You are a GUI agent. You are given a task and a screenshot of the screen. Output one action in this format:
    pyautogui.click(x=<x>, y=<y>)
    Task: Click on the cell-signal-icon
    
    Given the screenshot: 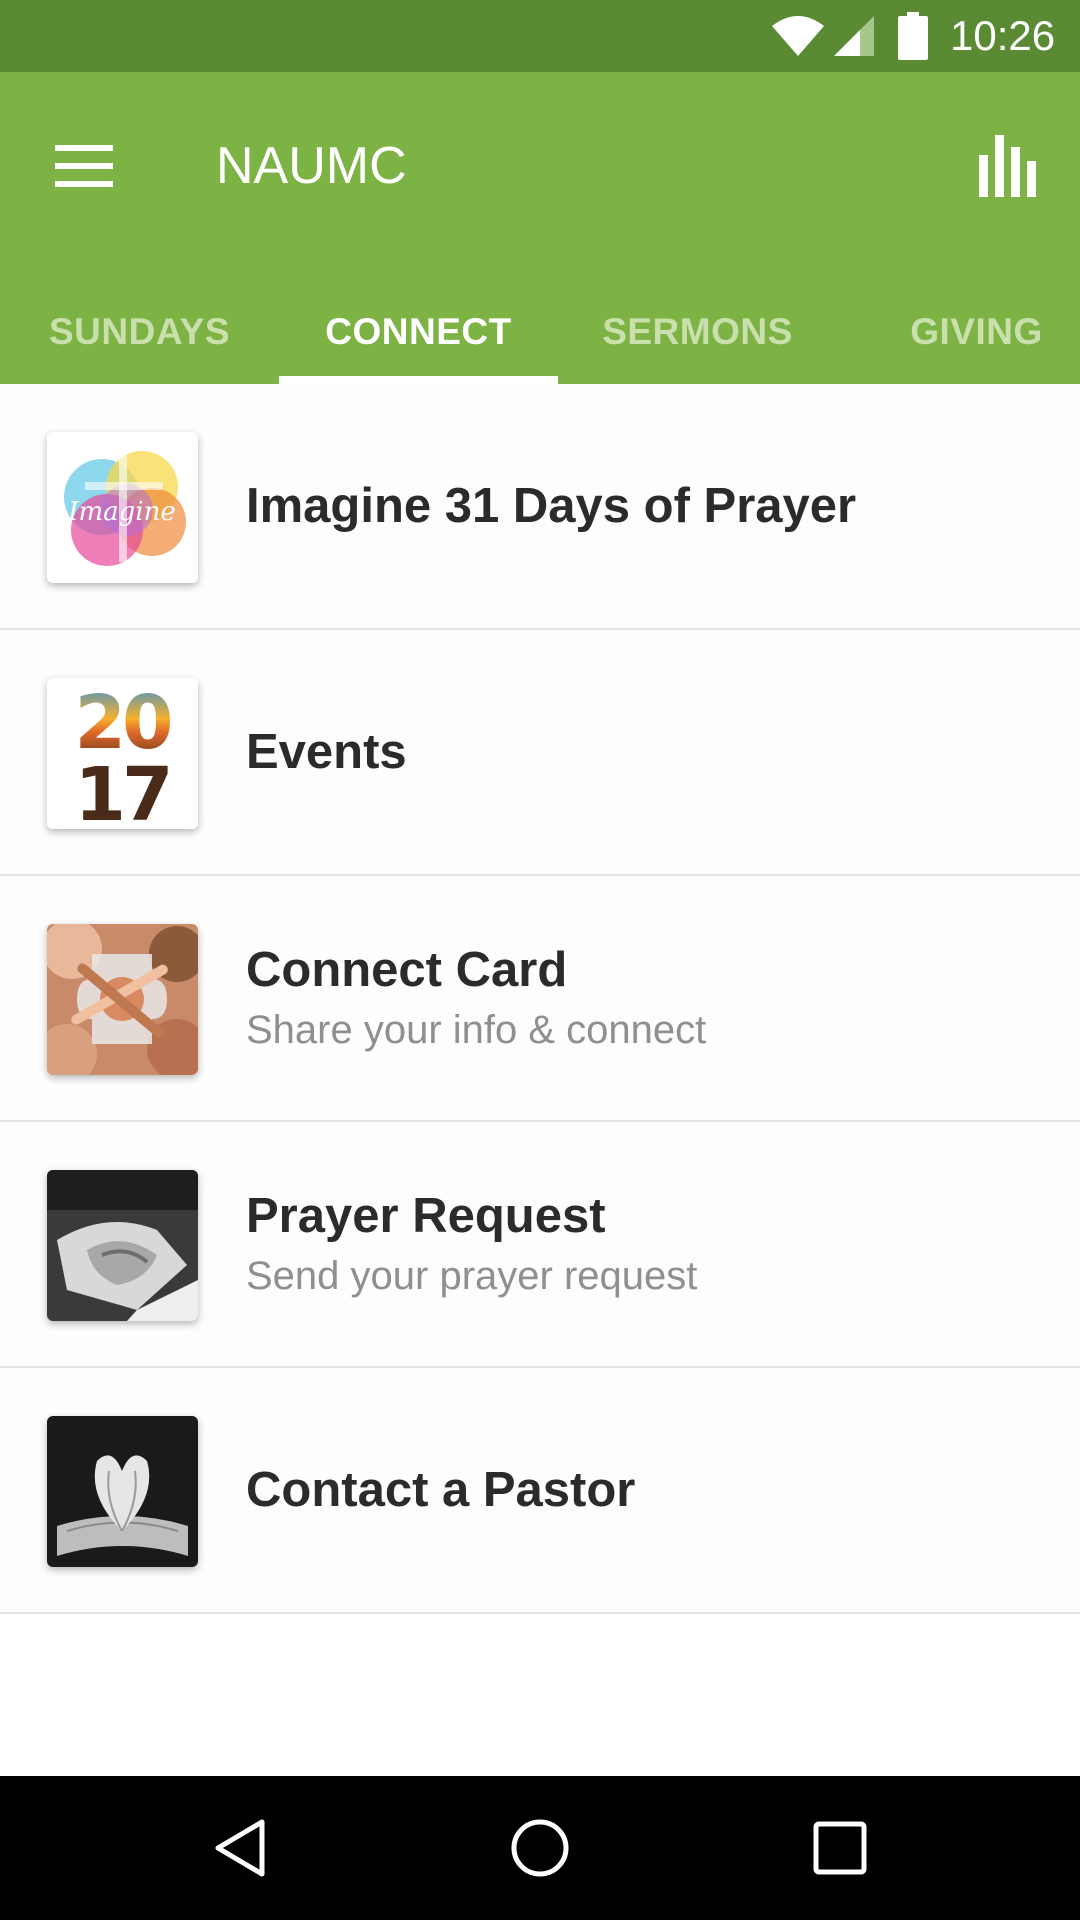 What is the action you would take?
    pyautogui.click(x=854, y=36)
    